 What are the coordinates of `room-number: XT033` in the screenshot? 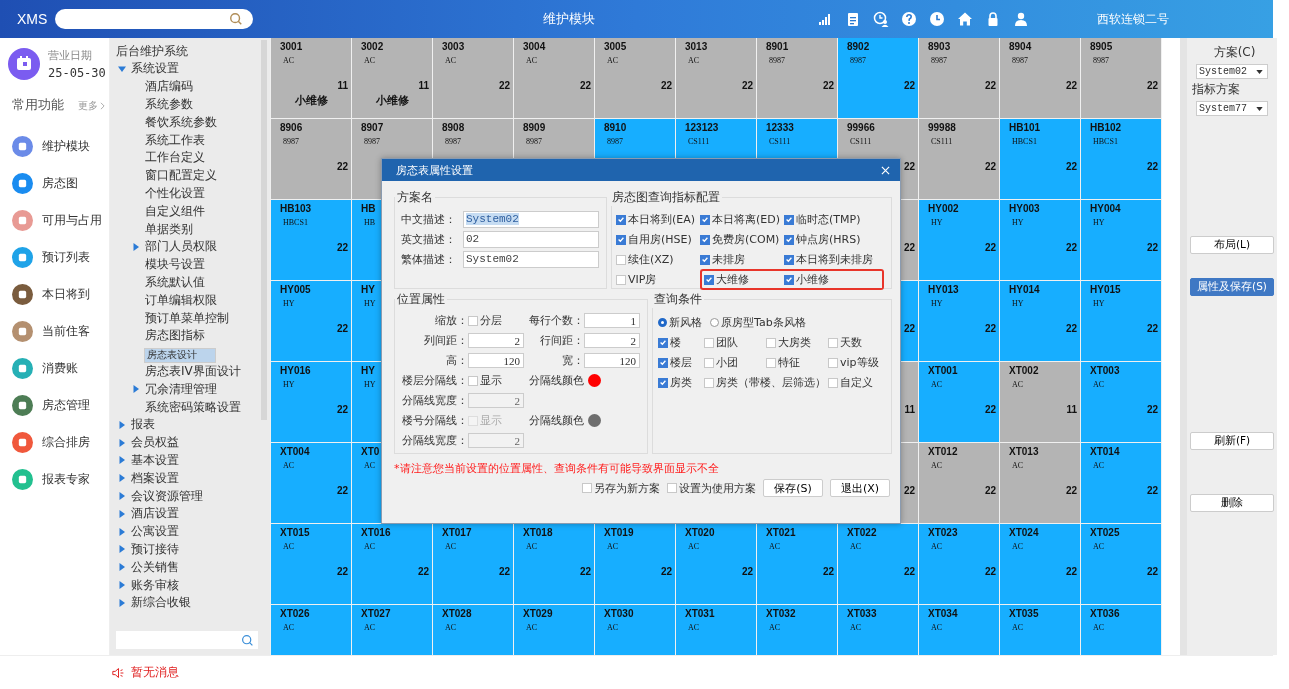 It's located at (862, 613).